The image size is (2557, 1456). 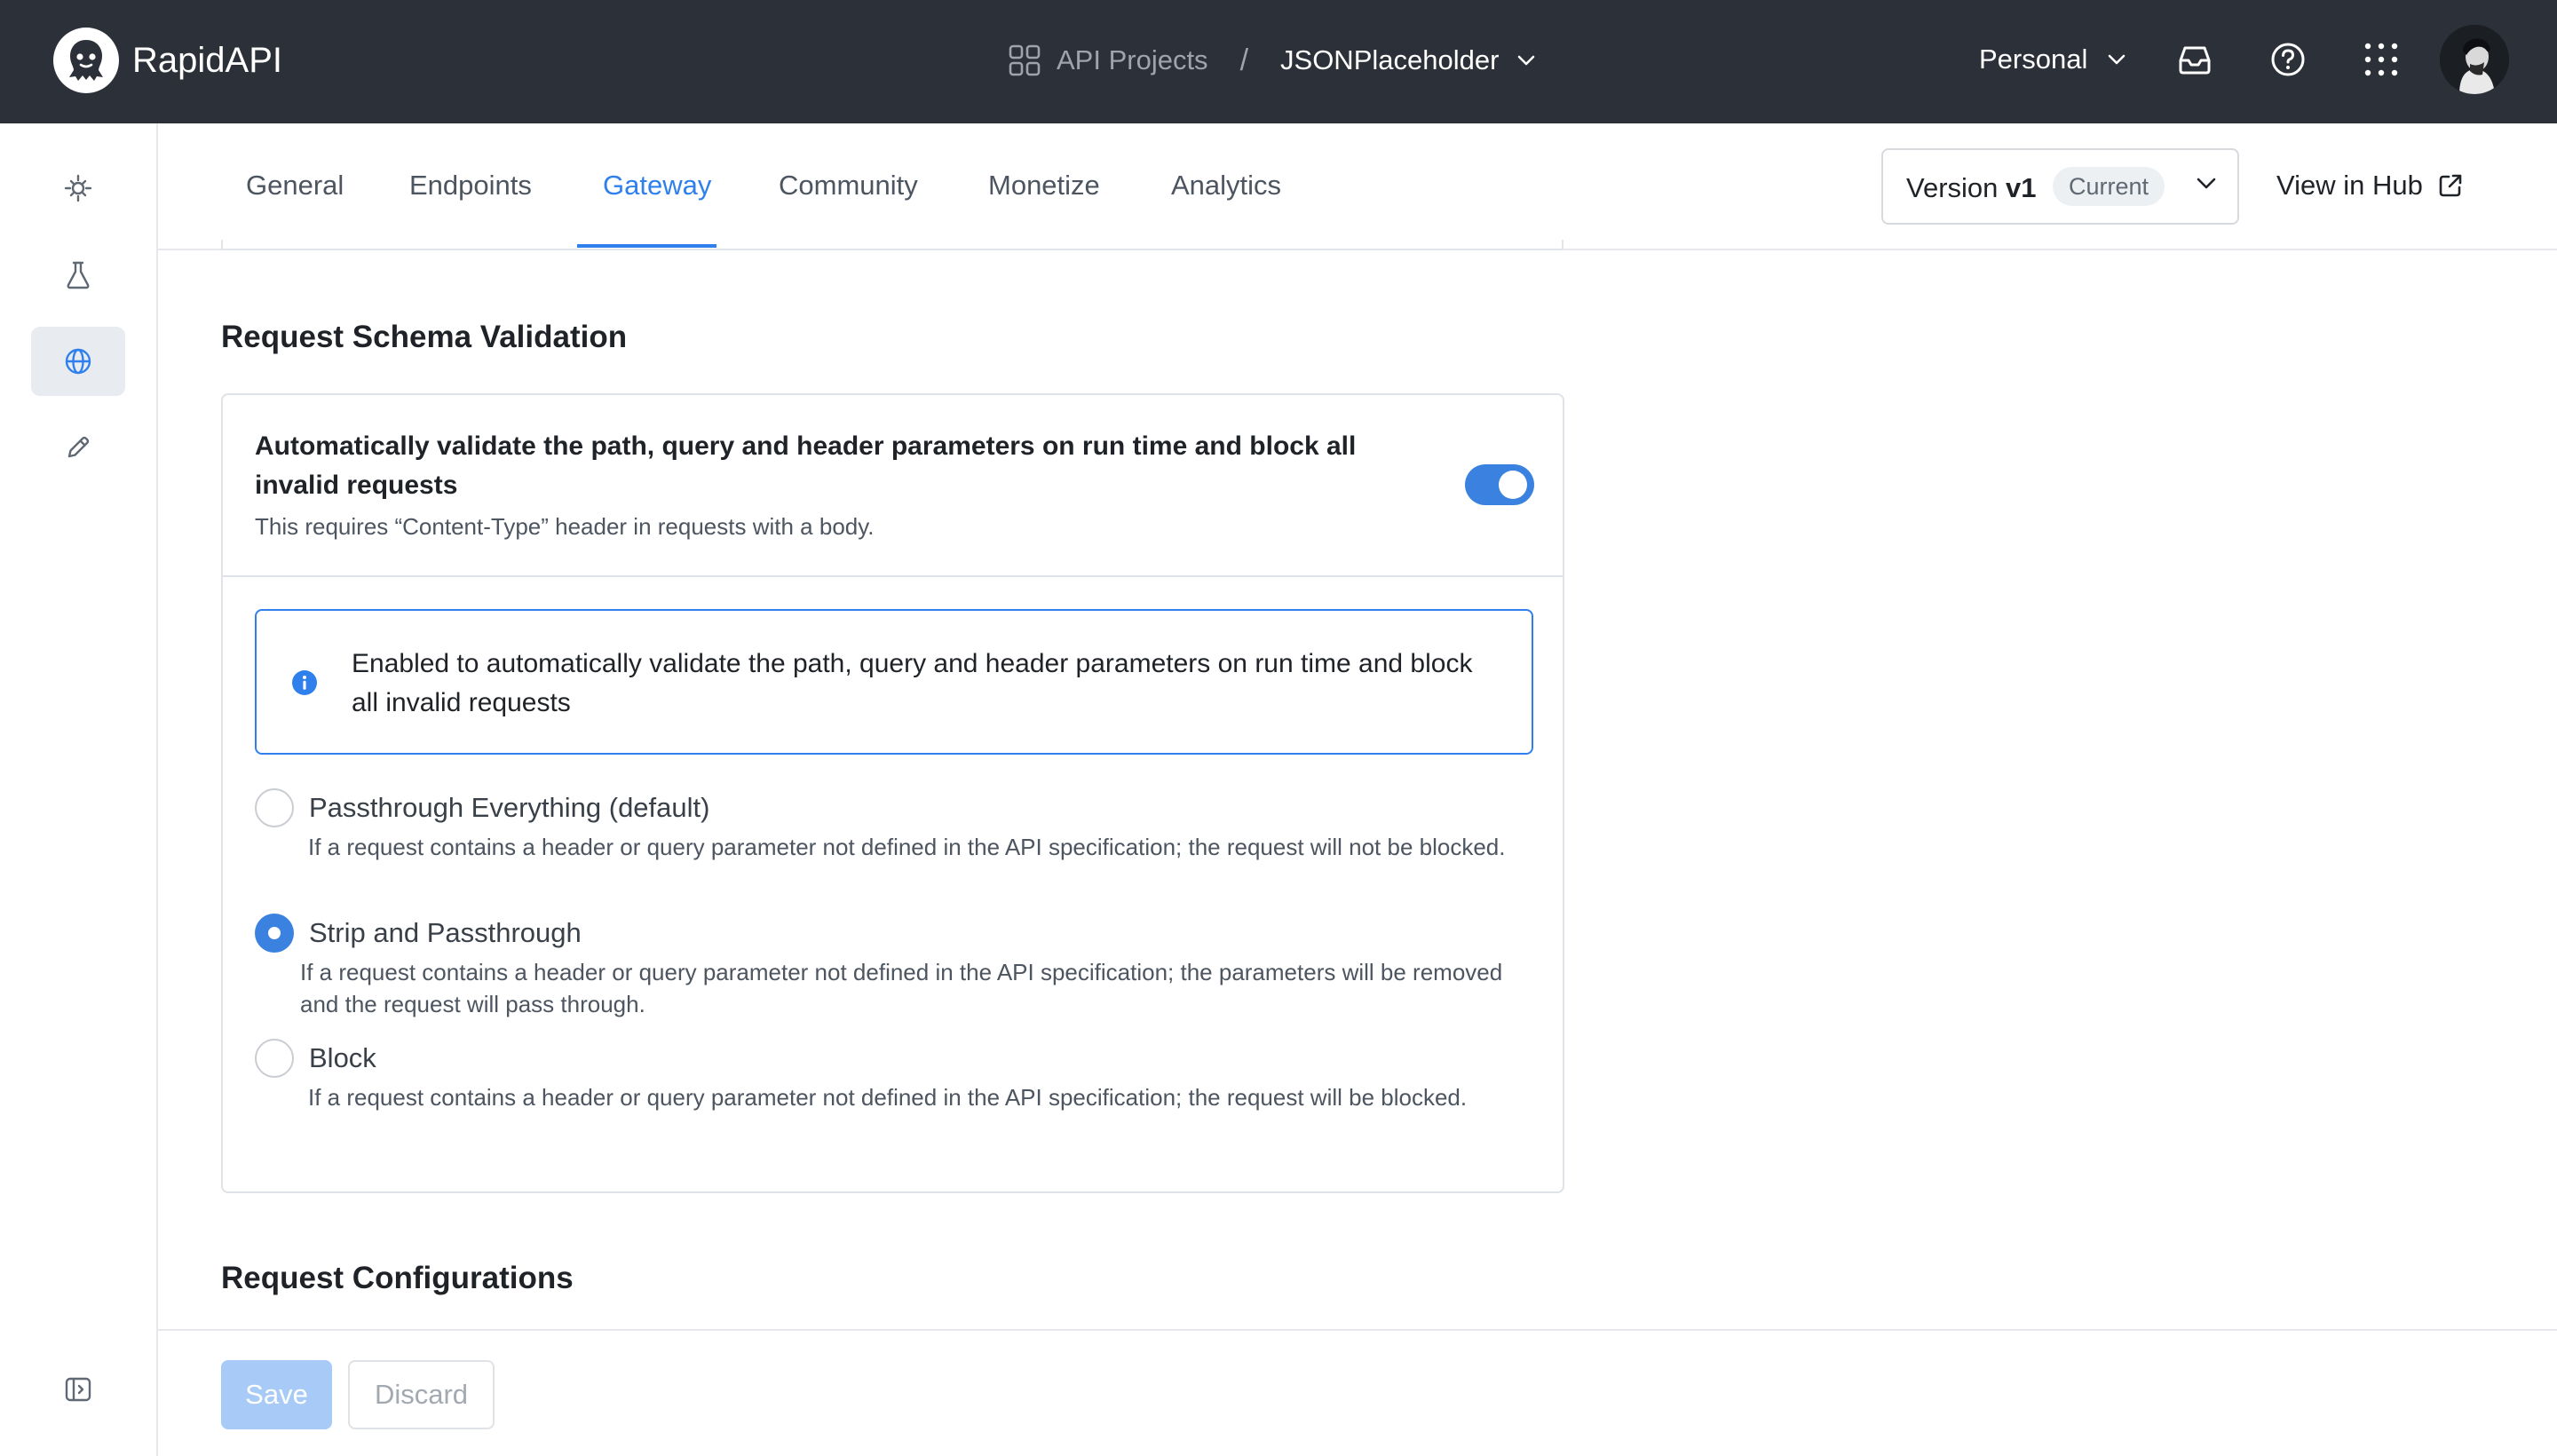 I want to click on flask-icon, so click(x=78, y=275).